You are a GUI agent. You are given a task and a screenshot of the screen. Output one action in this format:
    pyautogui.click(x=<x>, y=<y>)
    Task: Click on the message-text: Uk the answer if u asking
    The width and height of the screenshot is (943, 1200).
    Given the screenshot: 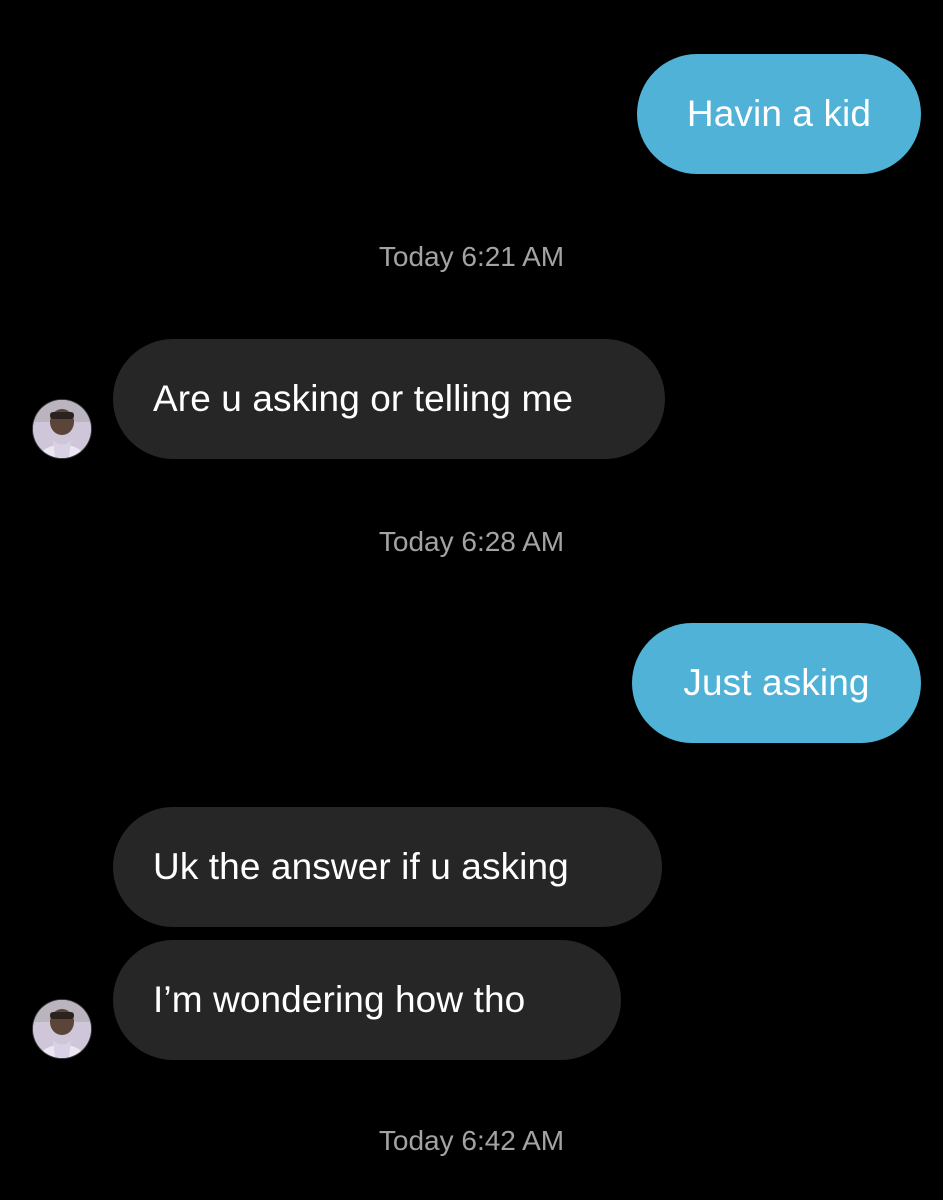 What is the action you would take?
    pyautogui.click(x=361, y=866)
    